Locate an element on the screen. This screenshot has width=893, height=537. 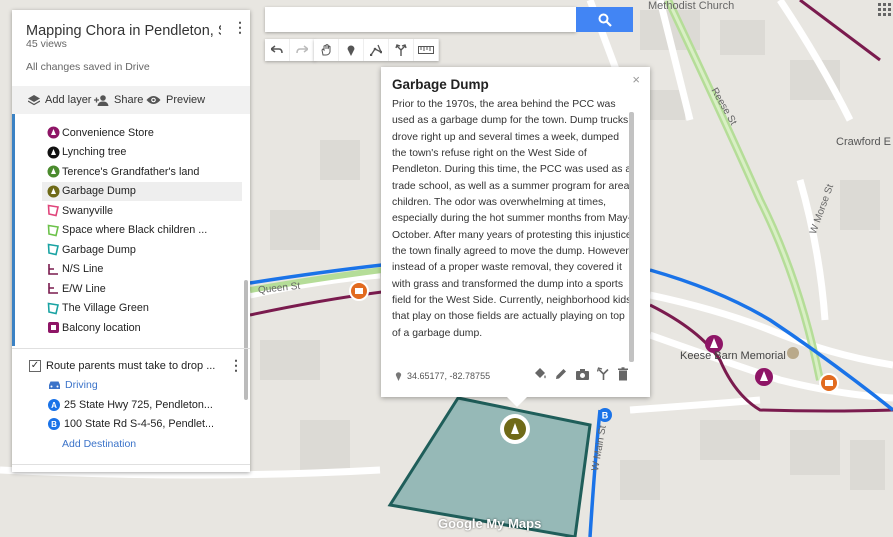
landmark-marker is located at coordinates (793, 353).